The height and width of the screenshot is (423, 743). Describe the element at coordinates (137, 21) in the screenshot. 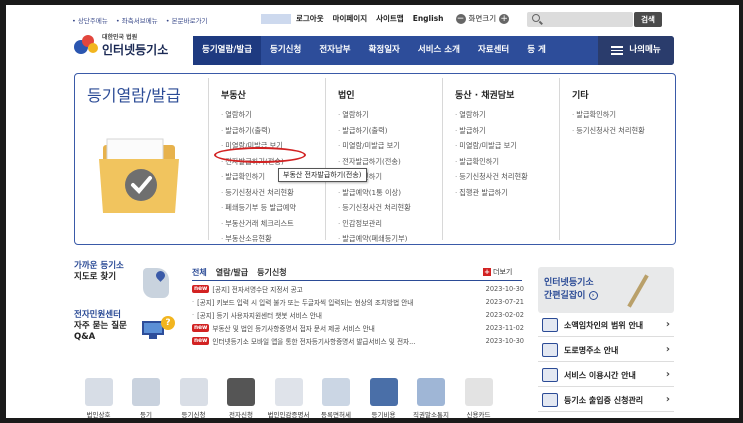

I see `skip-link-left-menu: • 좌측서브메뉴` at that location.